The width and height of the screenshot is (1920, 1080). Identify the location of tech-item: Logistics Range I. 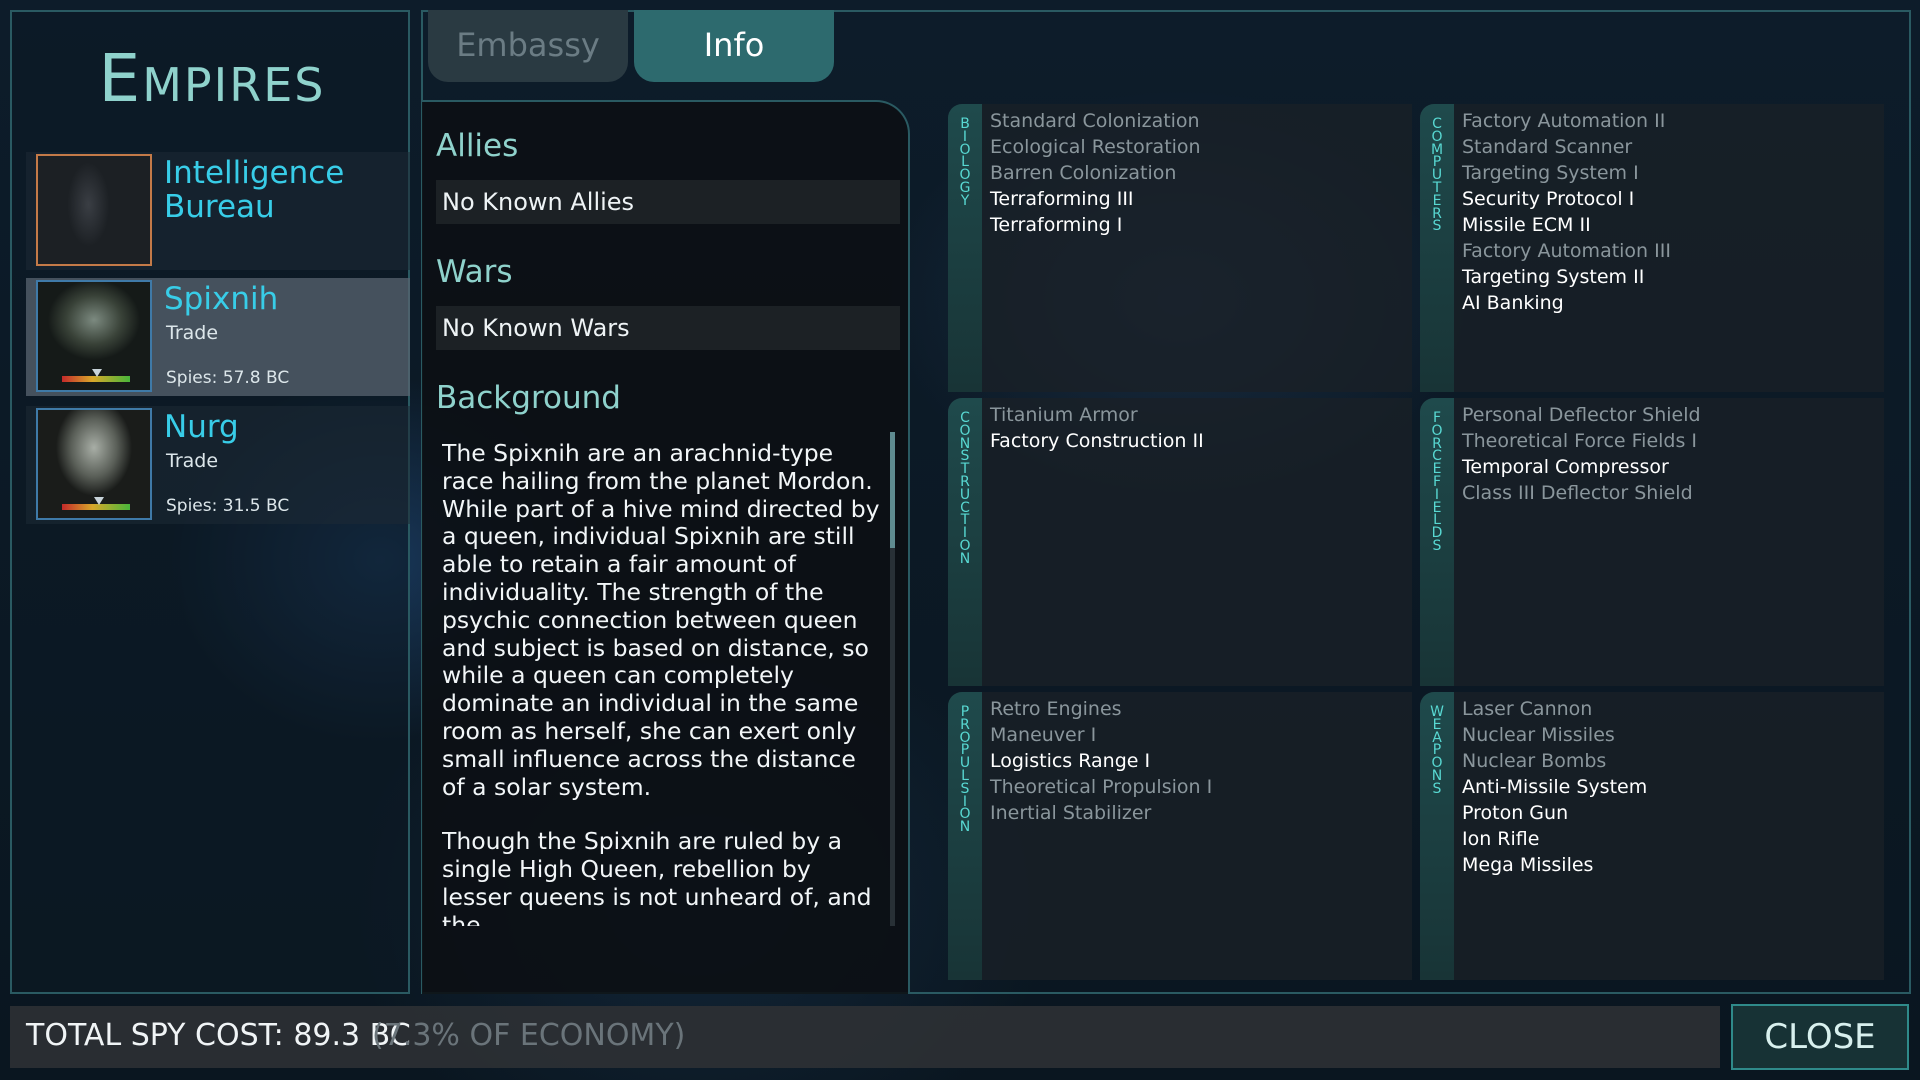
(1101, 761).